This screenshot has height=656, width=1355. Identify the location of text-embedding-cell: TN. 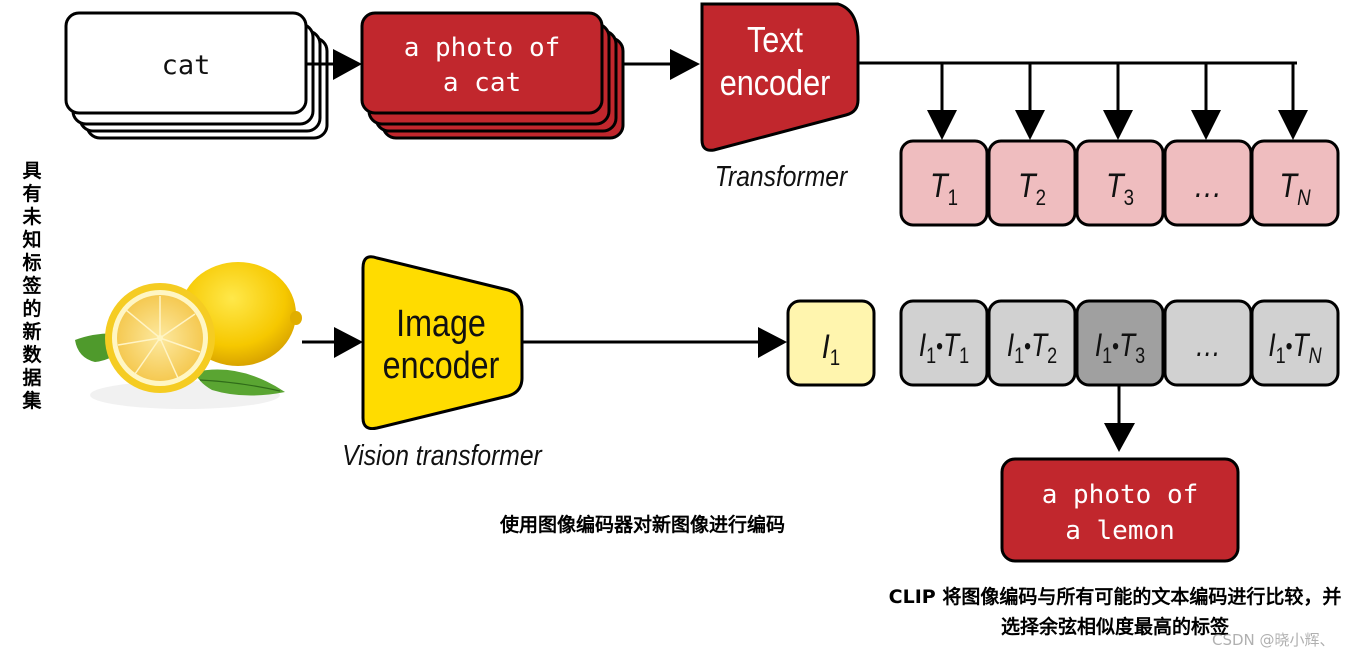
(1295, 183).